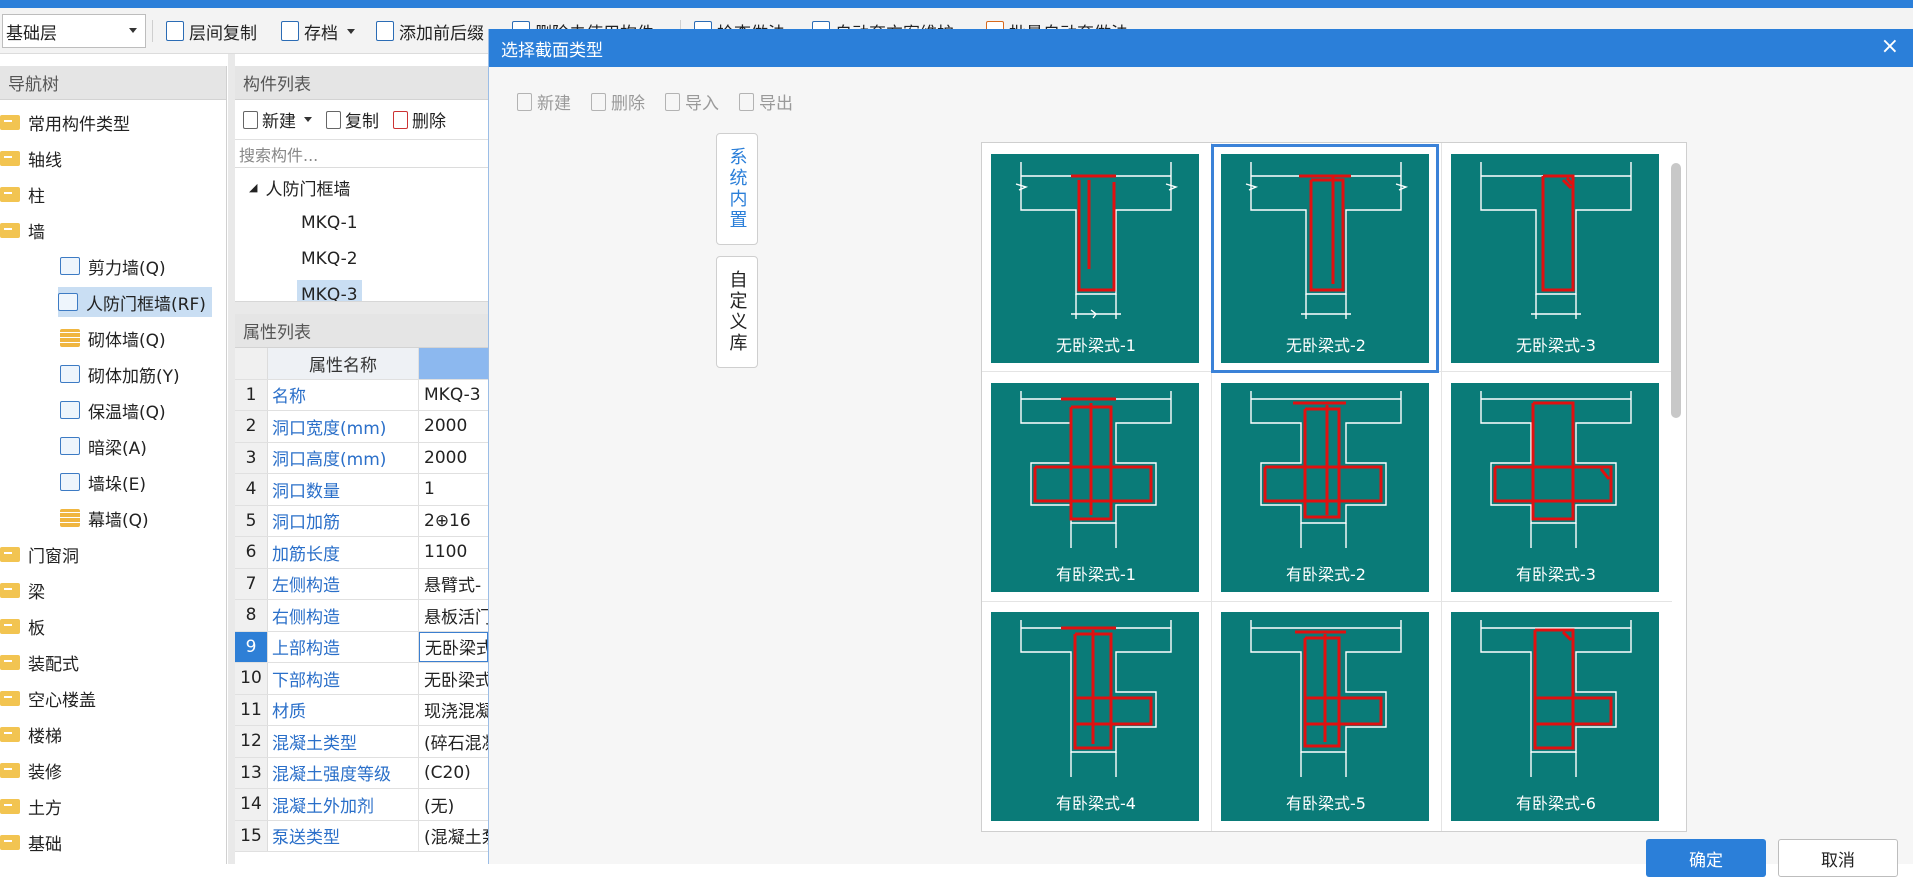 This screenshot has width=1913, height=877. I want to click on property-name: 右侧构造, so click(343, 615).